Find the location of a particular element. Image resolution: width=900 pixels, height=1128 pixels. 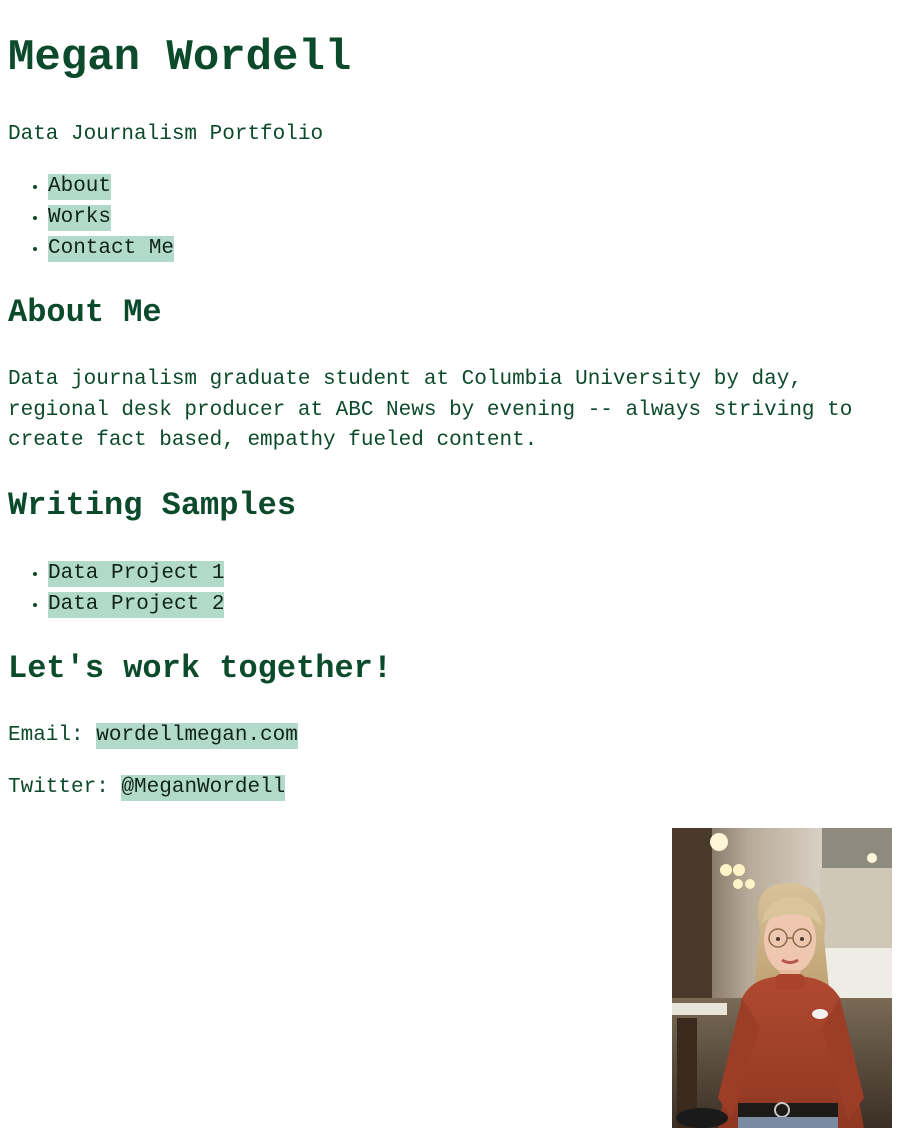

data-project-1-link: Data Project 1 is located at coordinates (136, 574).